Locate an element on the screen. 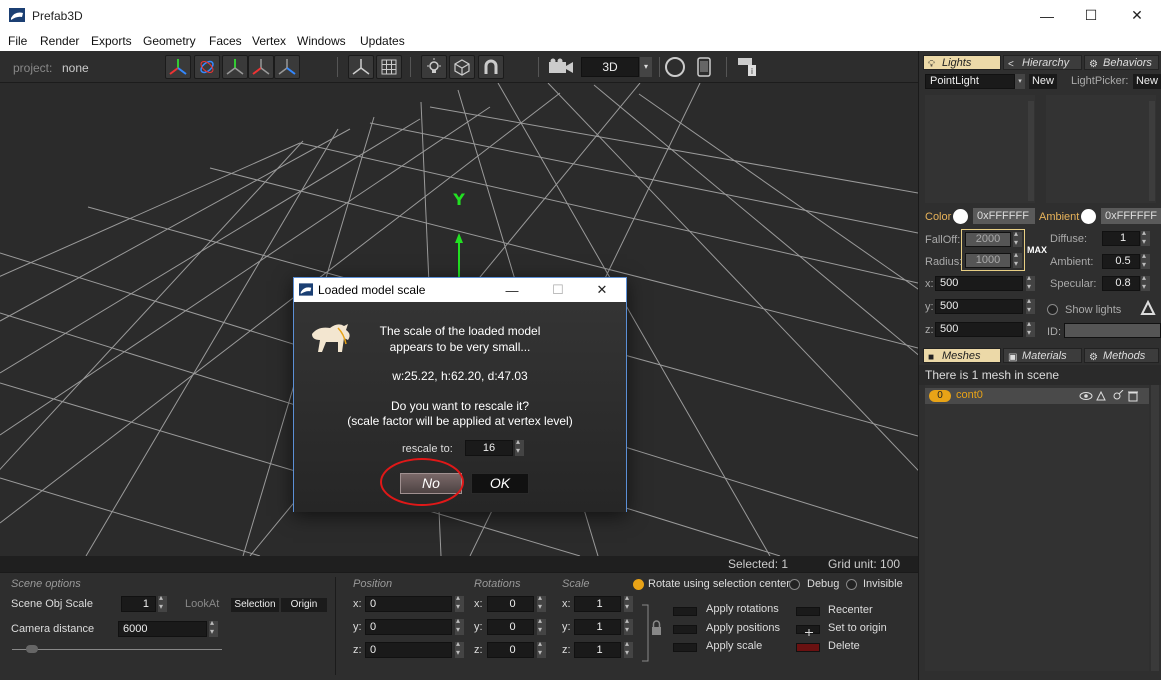 Image resolution: width=1161 pixels, height=680 pixels. dialog-minimize-button: — is located at coordinates (512, 290).